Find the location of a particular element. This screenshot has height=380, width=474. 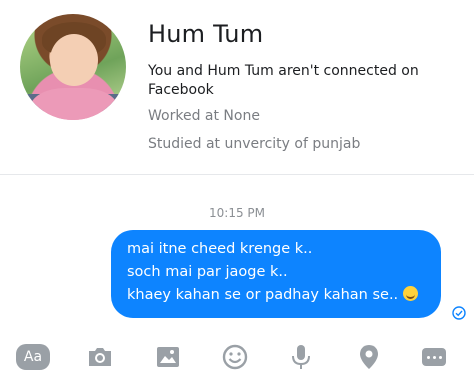

camera-icon is located at coordinates (100, 357).